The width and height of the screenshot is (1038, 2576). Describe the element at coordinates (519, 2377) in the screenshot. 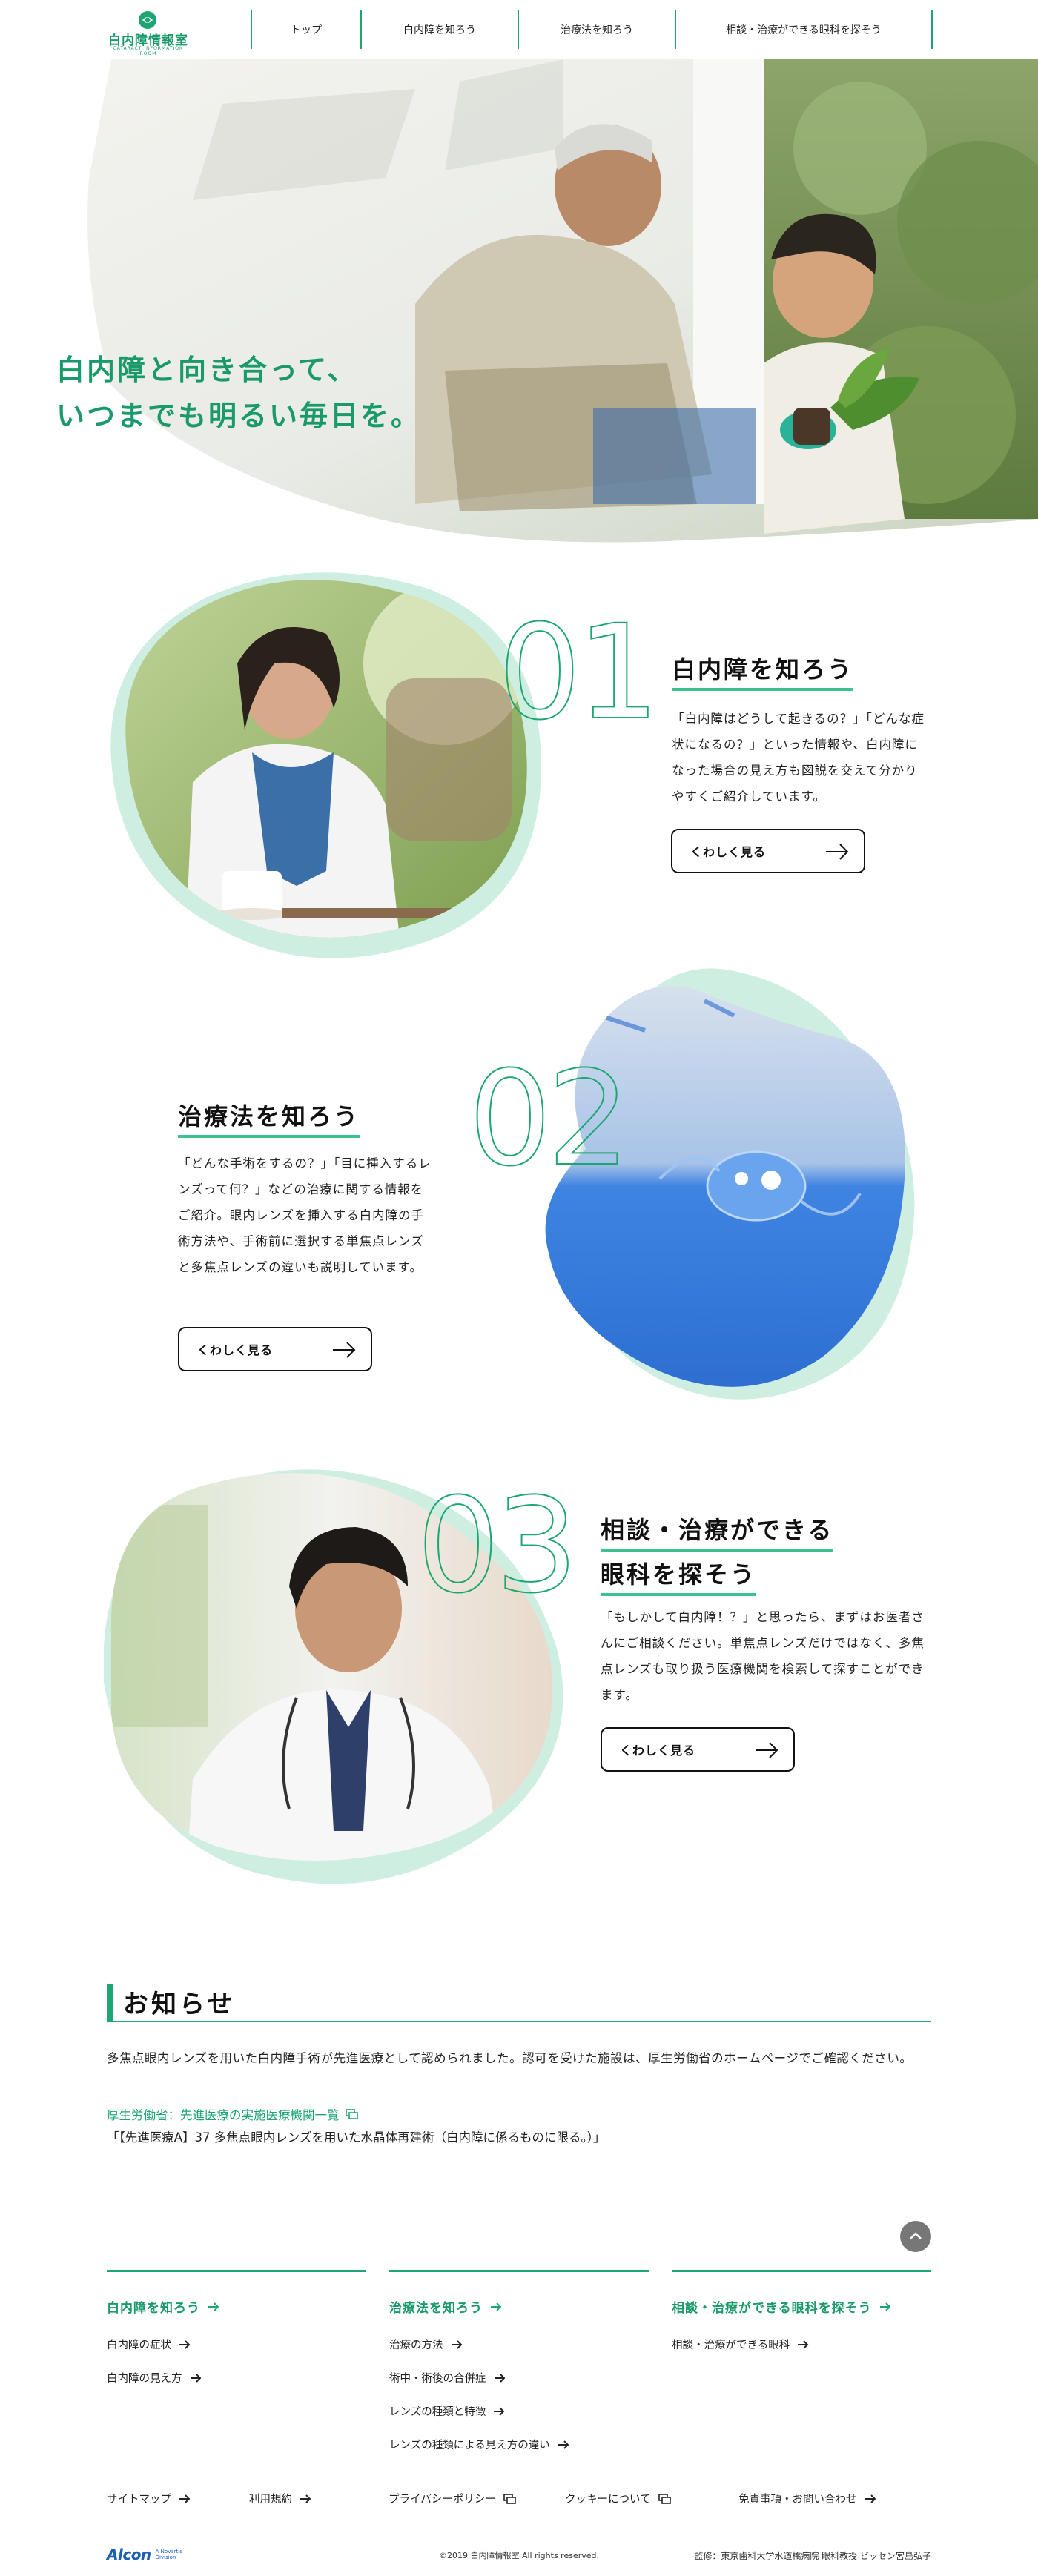

I see `footer-link-complications: 術中・術後の合併症` at that location.